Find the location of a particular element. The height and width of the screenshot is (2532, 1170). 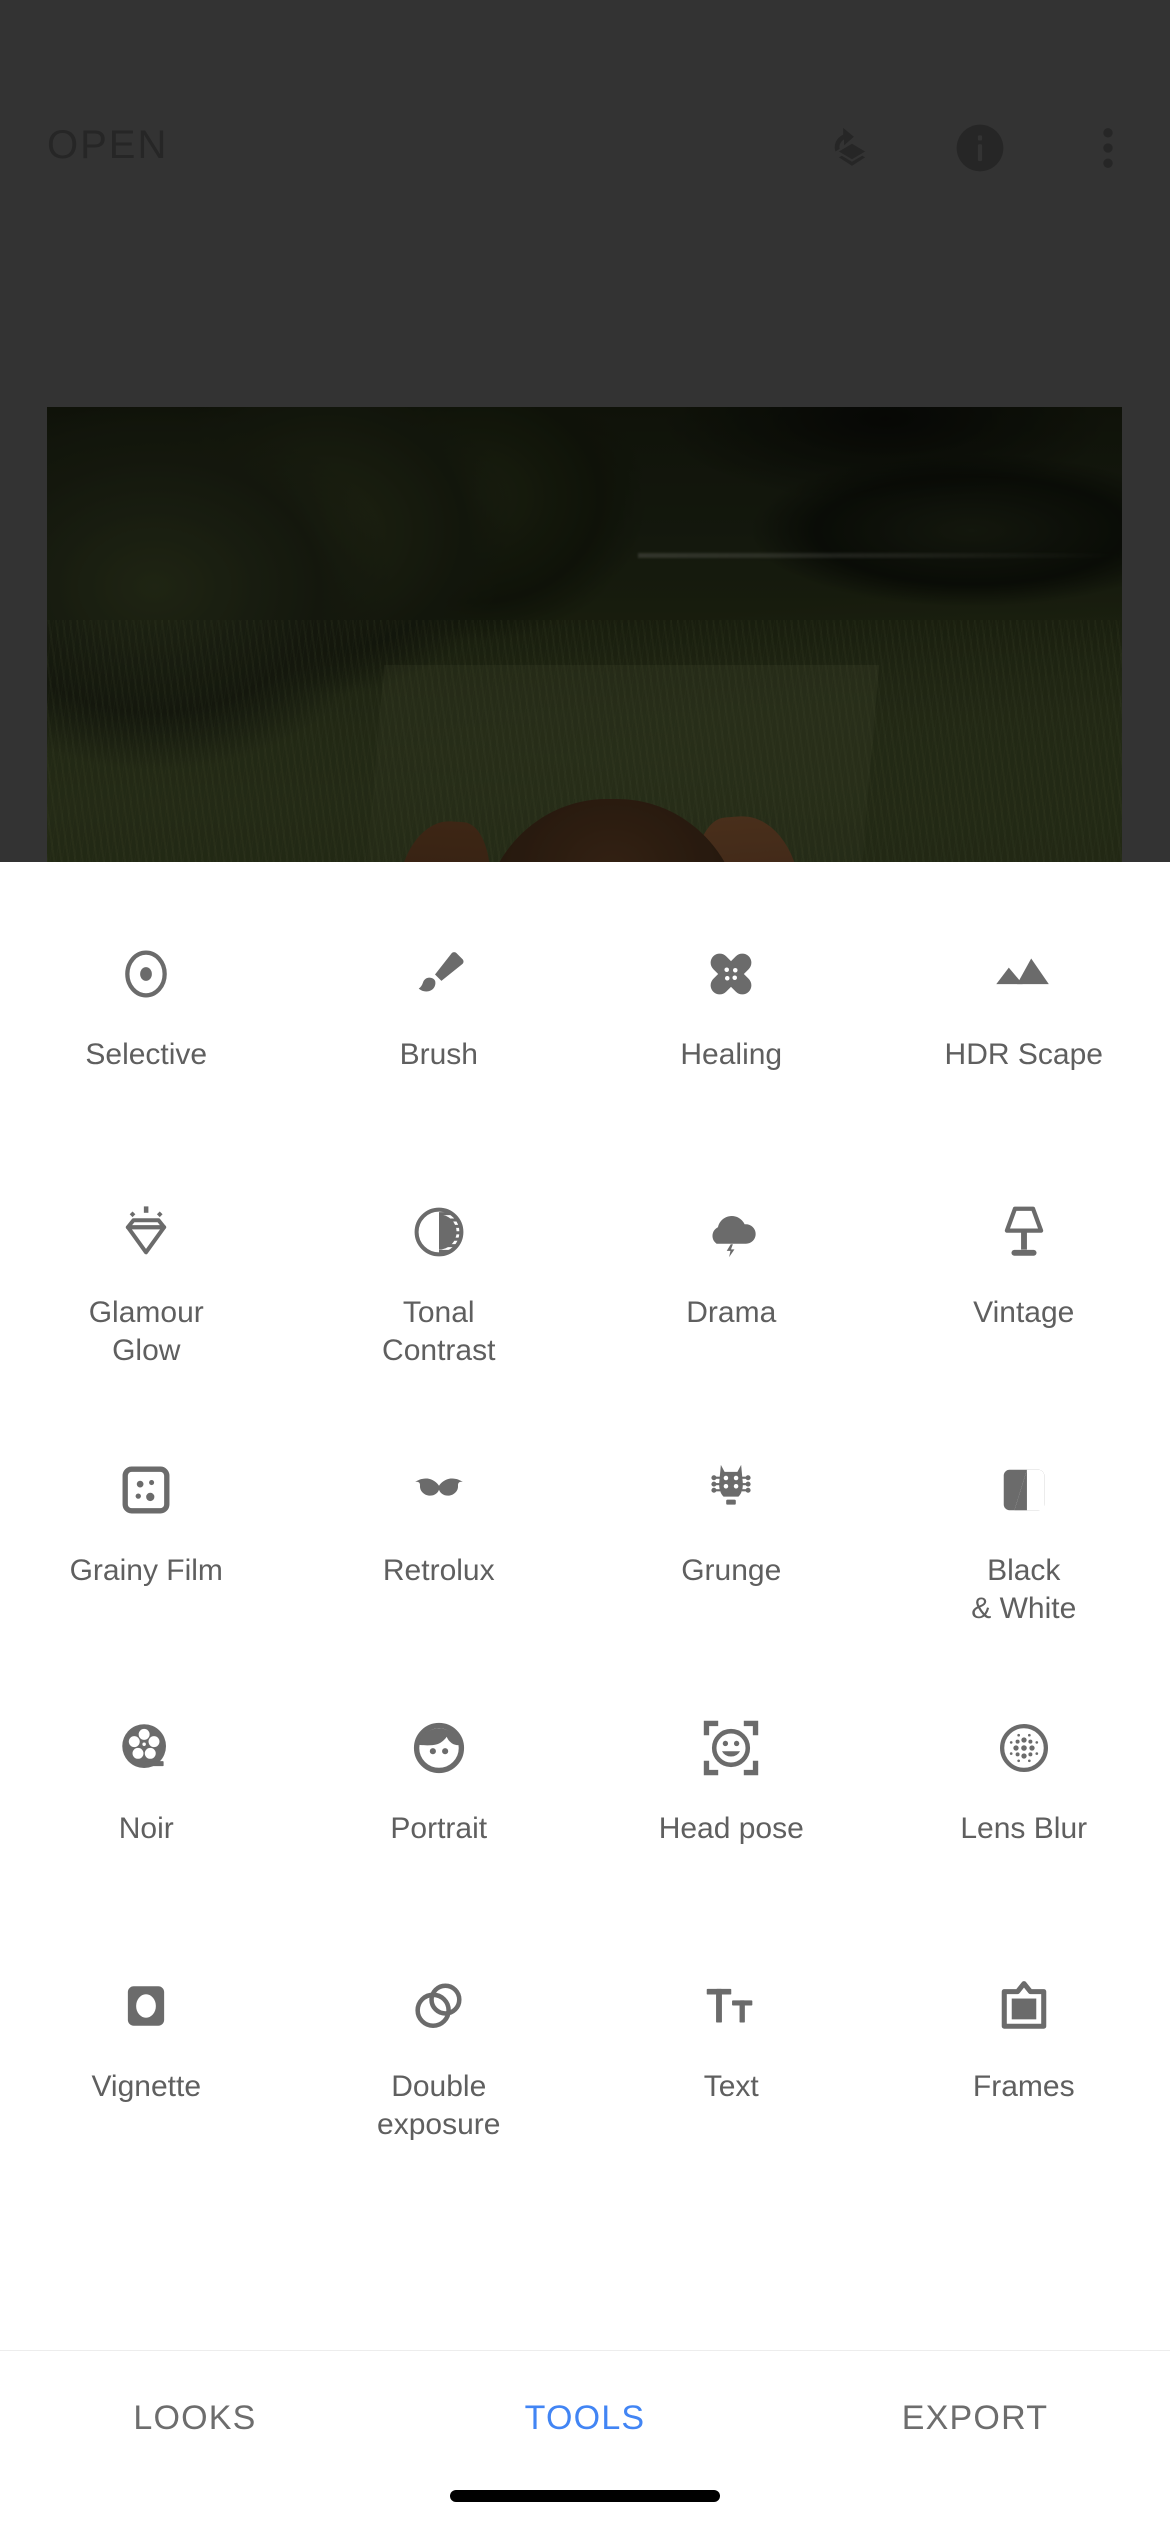

tool-portrait: Portrait is located at coordinates (439, 1825).